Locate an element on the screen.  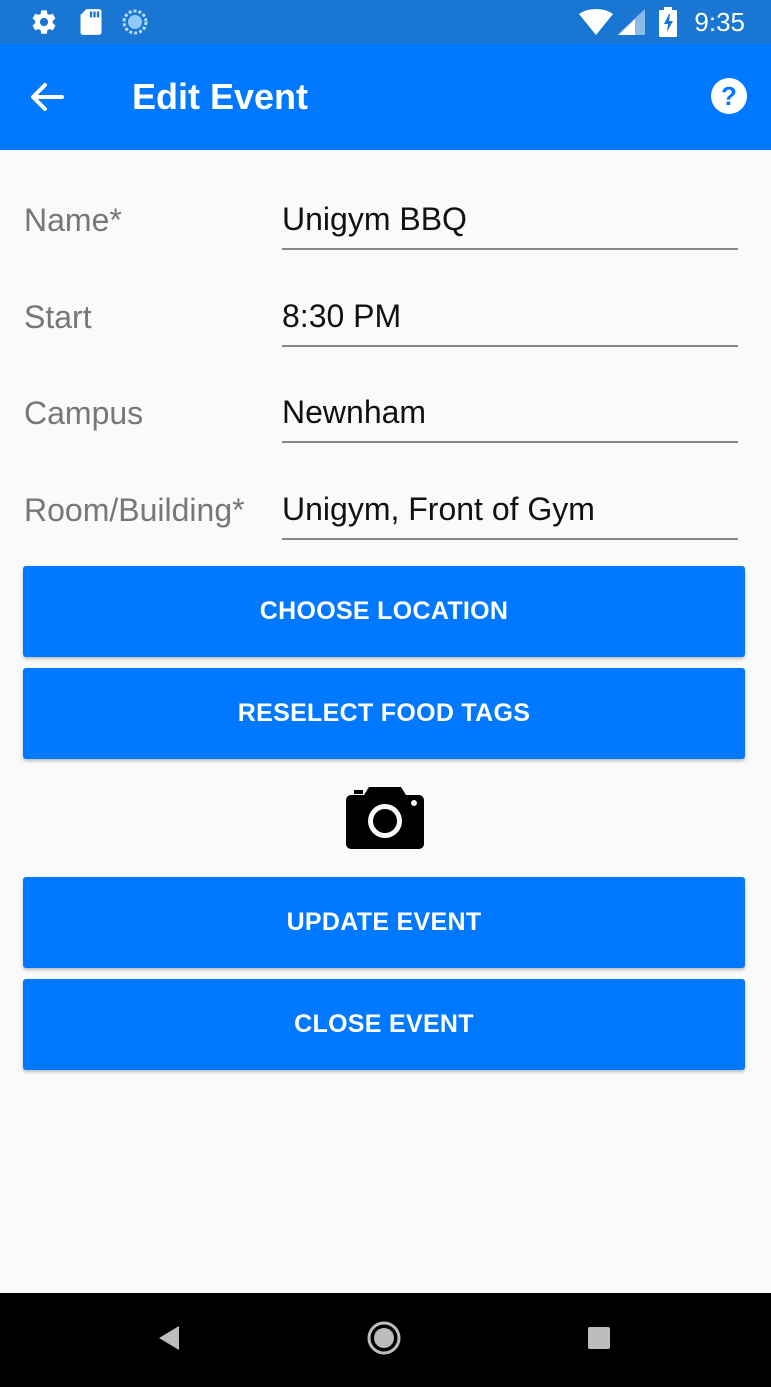
name-label: Name* is located at coordinates (73, 219).